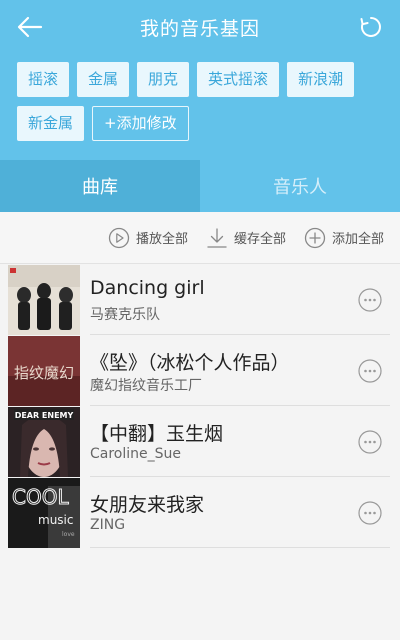 The height and width of the screenshot is (640, 400). I want to click on song-artist: ZING, so click(108, 525).